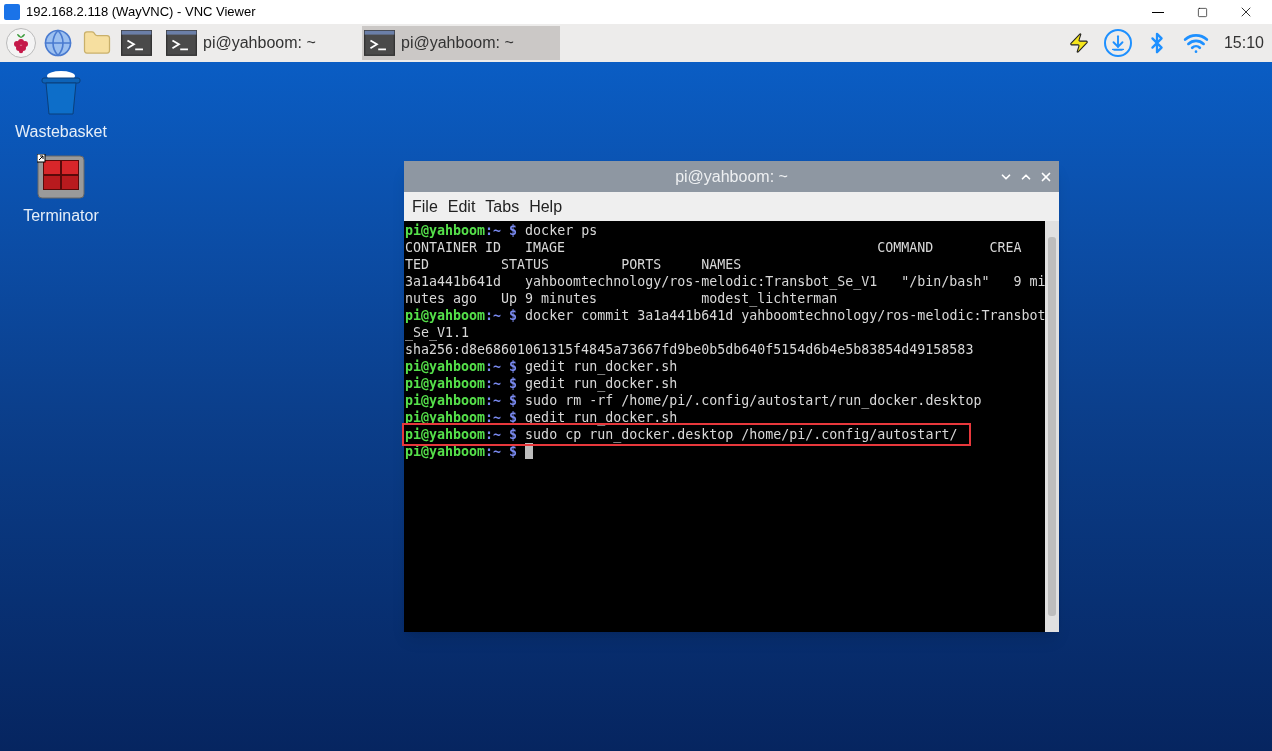  What do you see at coordinates (425, 206) in the screenshot?
I see `menu-item: File` at bounding box center [425, 206].